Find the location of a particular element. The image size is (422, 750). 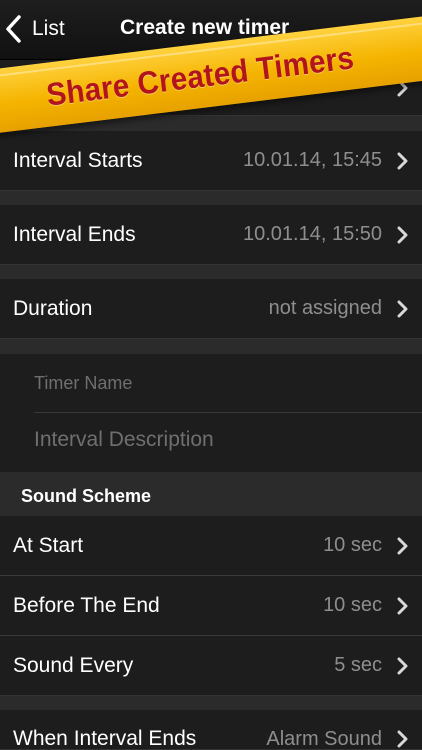

when-interval-ends-value: Alarm Sound is located at coordinates (324, 739).